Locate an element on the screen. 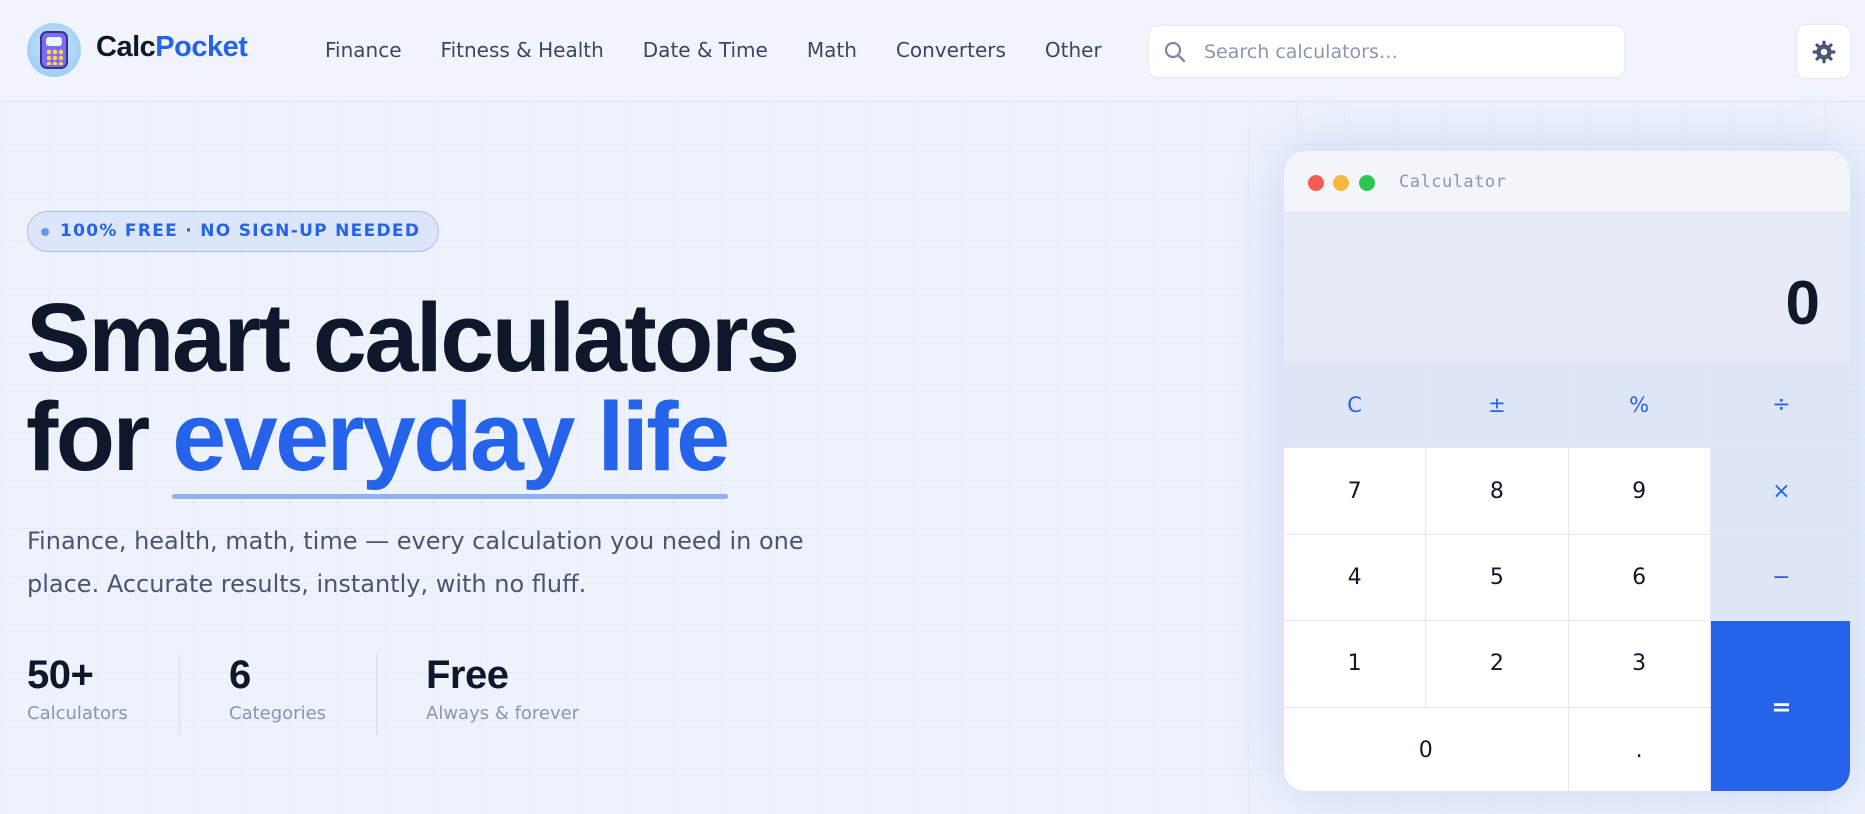  key-4: 4 is located at coordinates (1355, 577).